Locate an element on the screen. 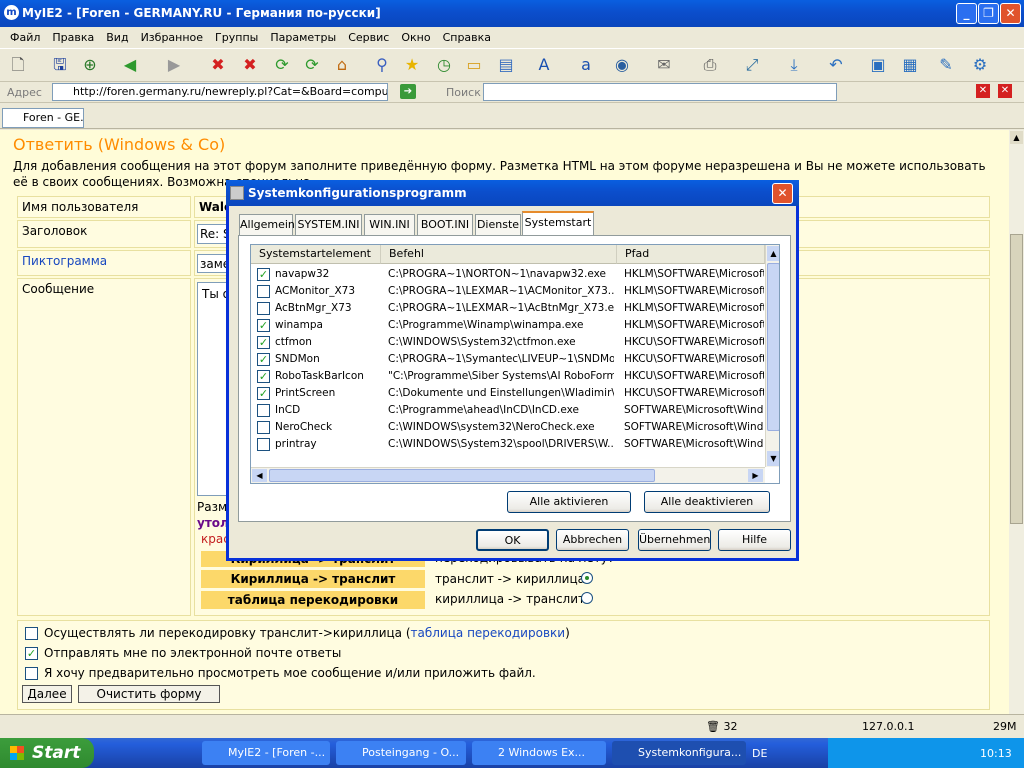 The height and width of the screenshot is (768, 1024). list-vscrollbar: ▲ ▼ is located at coordinates (772, 356).